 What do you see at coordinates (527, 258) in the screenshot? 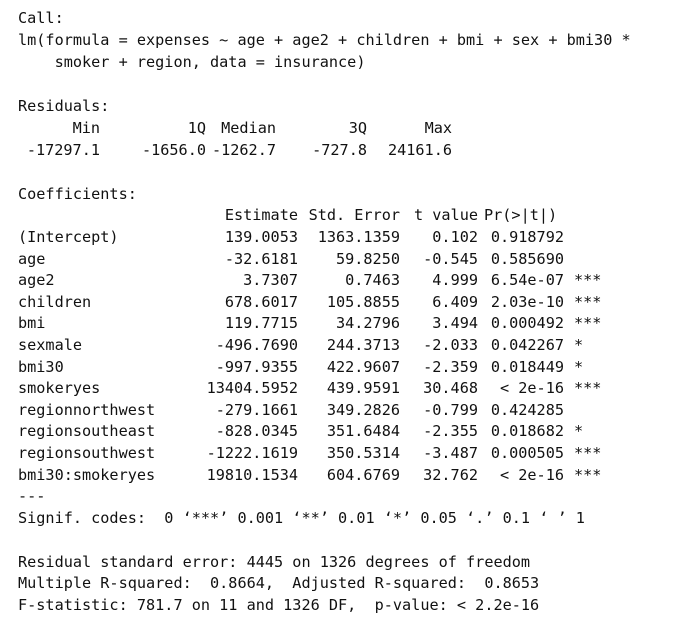
I see `coef-p-value: 0.585690` at bounding box center [527, 258].